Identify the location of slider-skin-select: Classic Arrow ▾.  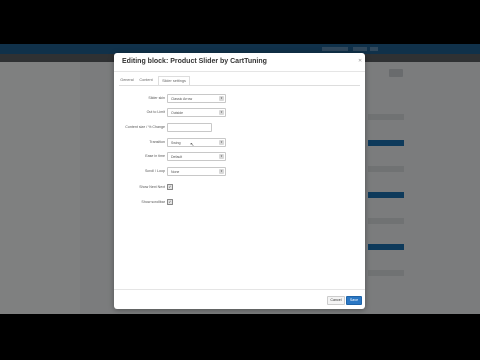
(196, 98).